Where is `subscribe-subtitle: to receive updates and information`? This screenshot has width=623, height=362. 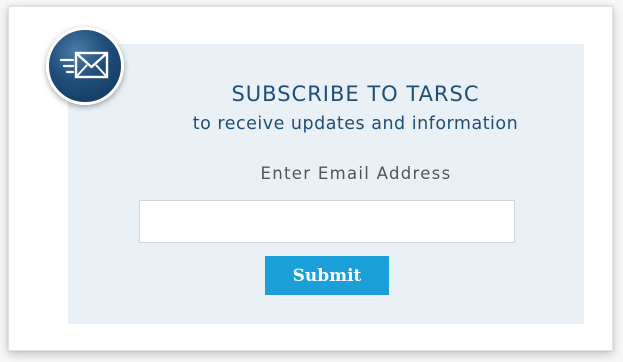 subscribe-subtitle: to receive updates and information is located at coordinates (355, 124).